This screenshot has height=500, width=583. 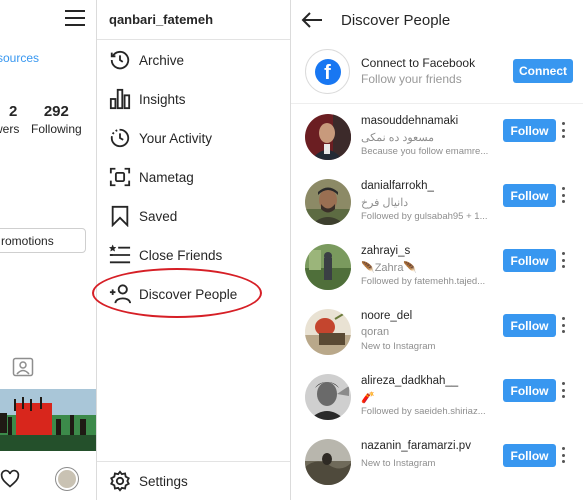 What do you see at coordinates (181, 255) in the screenshot?
I see `menu-item-label: Close Friends` at bounding box center [181, 255].